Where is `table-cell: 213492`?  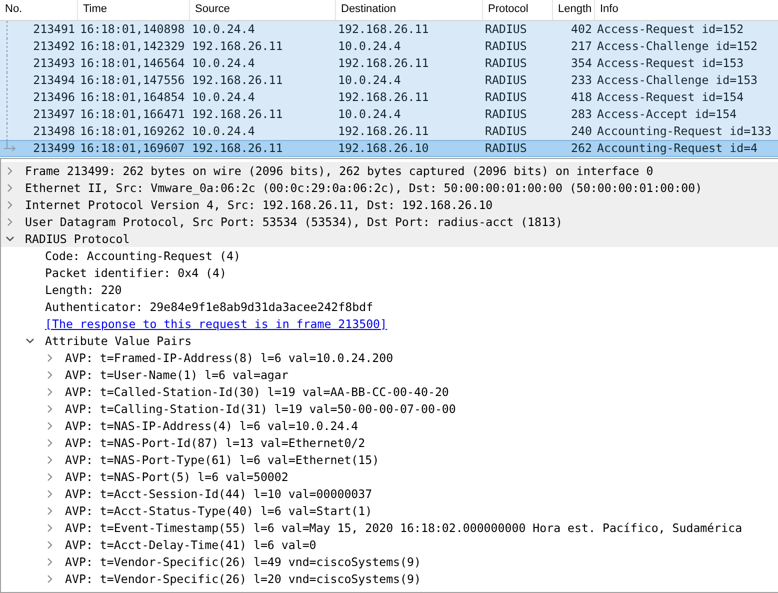
table-cell: 213492 is located at coordinates (54, 46).